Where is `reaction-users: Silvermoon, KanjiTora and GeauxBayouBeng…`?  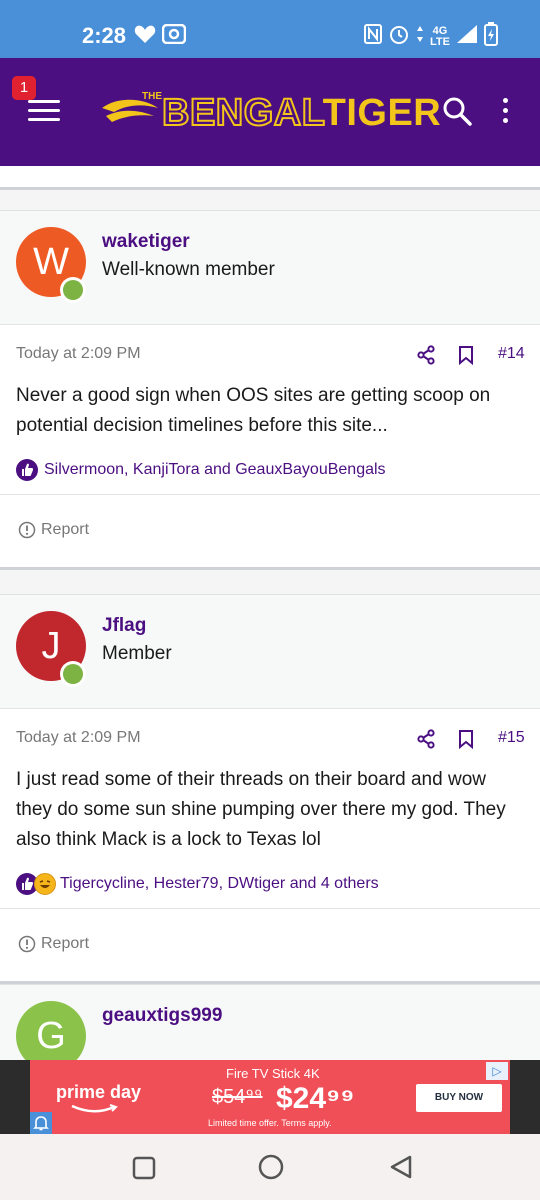 reaction-users: Silvermoon, KanjiTora and GeauxBayouBeng… is located at coordinates (215, 470).